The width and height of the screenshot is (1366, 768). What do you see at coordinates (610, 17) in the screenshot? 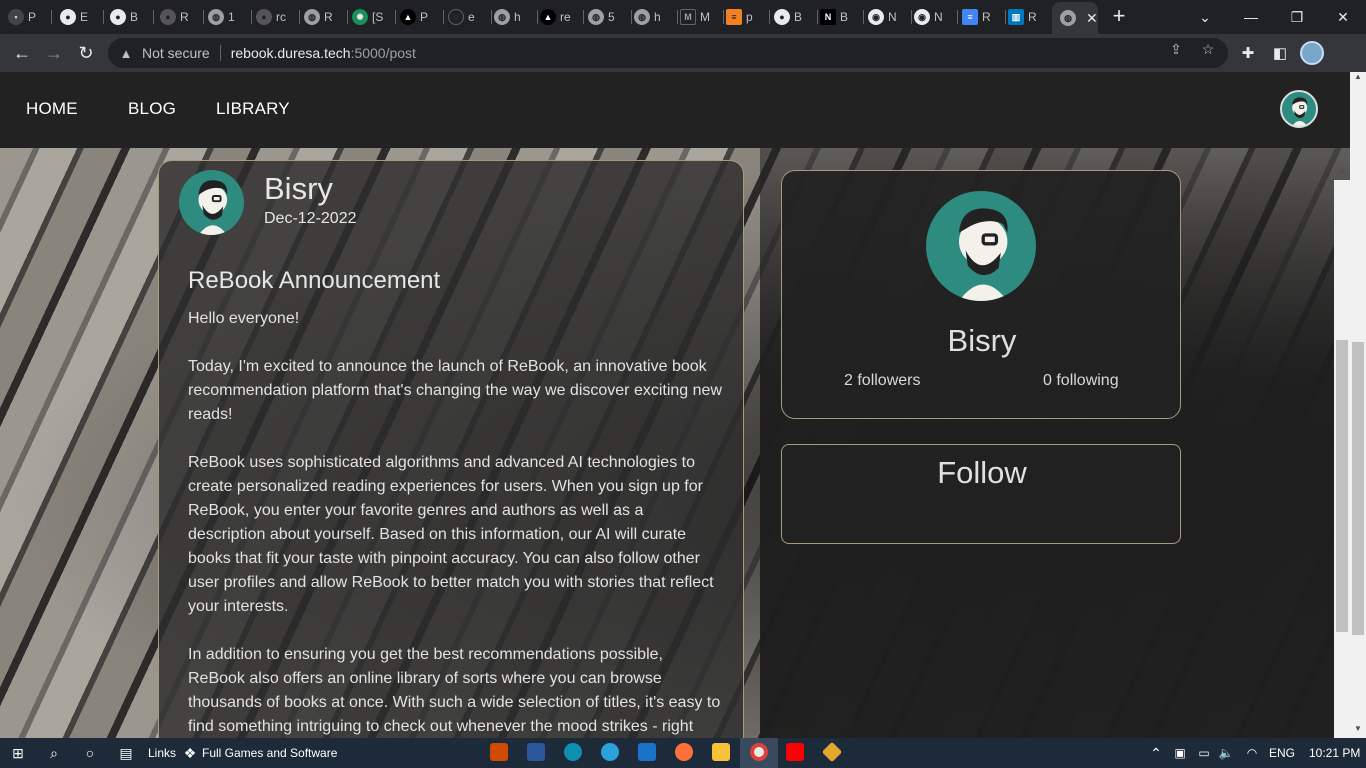
I see `browser-tab: ◍ 5` at bounding box center [610, 17].